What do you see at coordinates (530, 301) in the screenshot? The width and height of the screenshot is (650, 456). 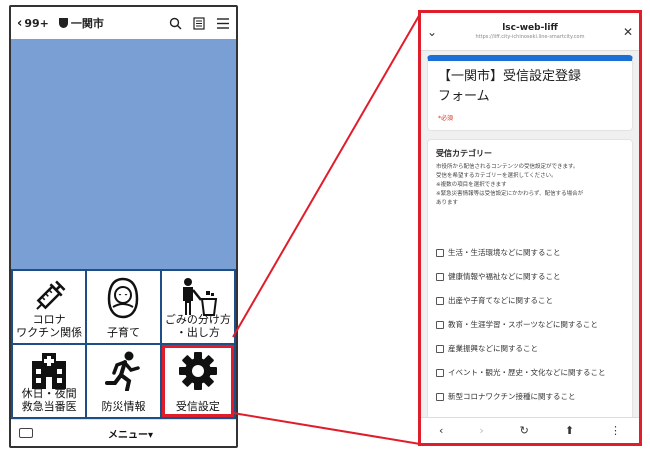 I see `option-checkbox: 出産や子育てなどに関すること` at bounding box center [530, 301].